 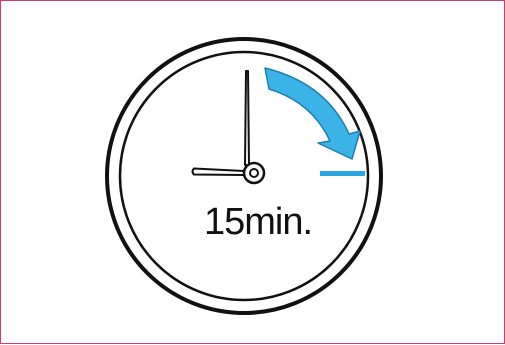 I want to click on minute-hand, so click(x=247, y=118).